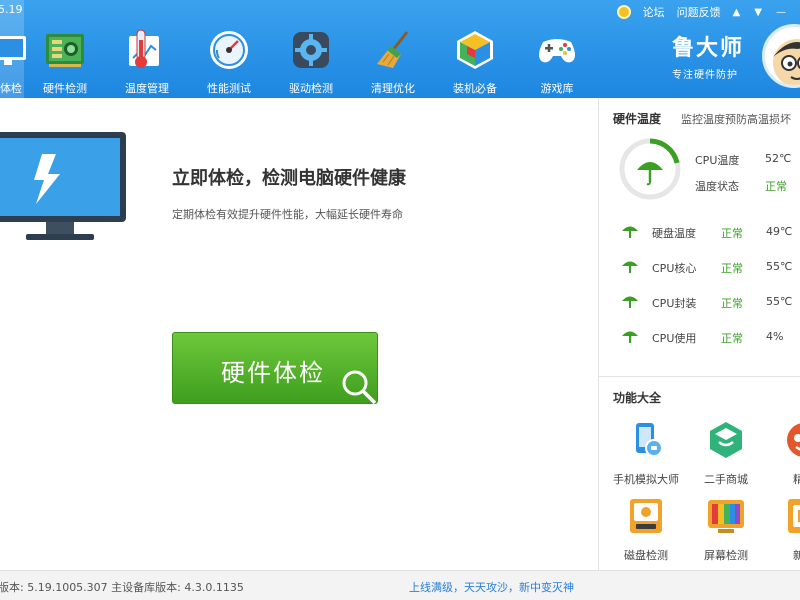 This screenshot has width=800, height=600. What do you see at coordinates (726, 479) in the screenshot?
I see `function-label: 二手商城` at bounding box center [726, 479].